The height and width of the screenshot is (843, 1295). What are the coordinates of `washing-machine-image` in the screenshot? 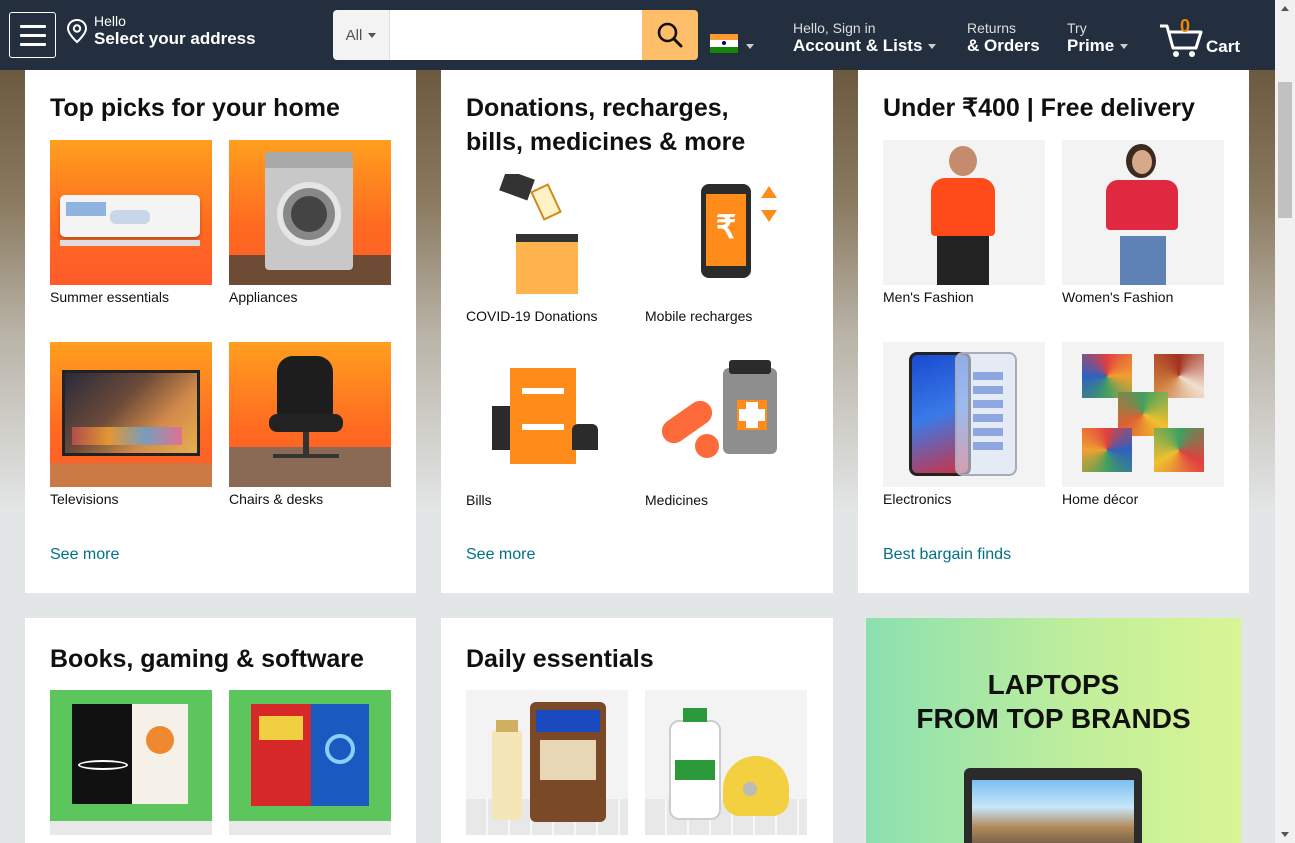 It's located at (310, 212).